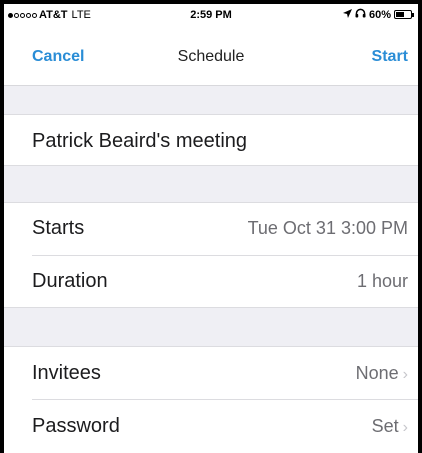 This screenshot has height=453, width=422. I want to click on navigation-bar: Cancel Schedule Start, so click(211, 57).